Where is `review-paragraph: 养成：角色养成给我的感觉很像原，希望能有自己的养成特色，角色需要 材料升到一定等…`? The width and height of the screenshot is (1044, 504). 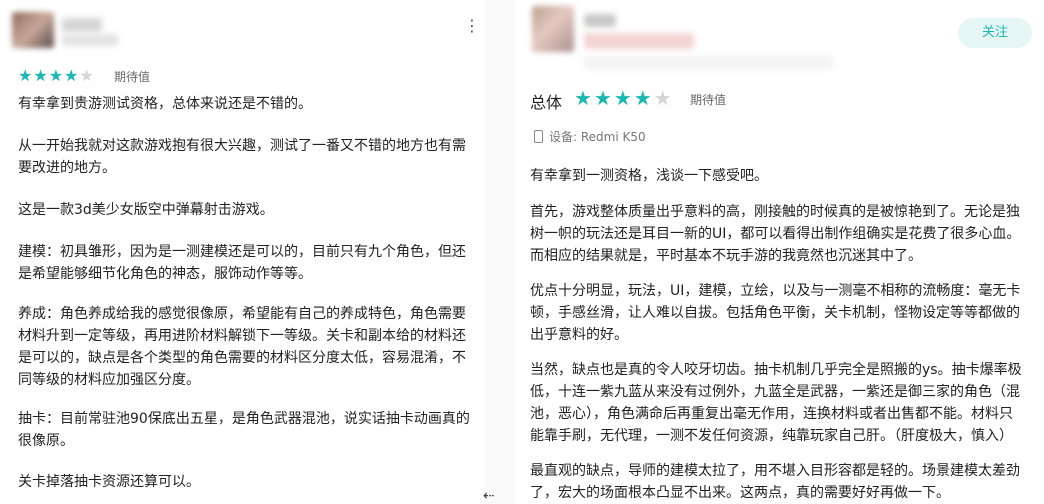
review-paragraph: 养成：角色养成给我的感觉很像原，希望能有自己的养成特色，角色需要 材料升到一定等… is located at coordinates (242, 347).